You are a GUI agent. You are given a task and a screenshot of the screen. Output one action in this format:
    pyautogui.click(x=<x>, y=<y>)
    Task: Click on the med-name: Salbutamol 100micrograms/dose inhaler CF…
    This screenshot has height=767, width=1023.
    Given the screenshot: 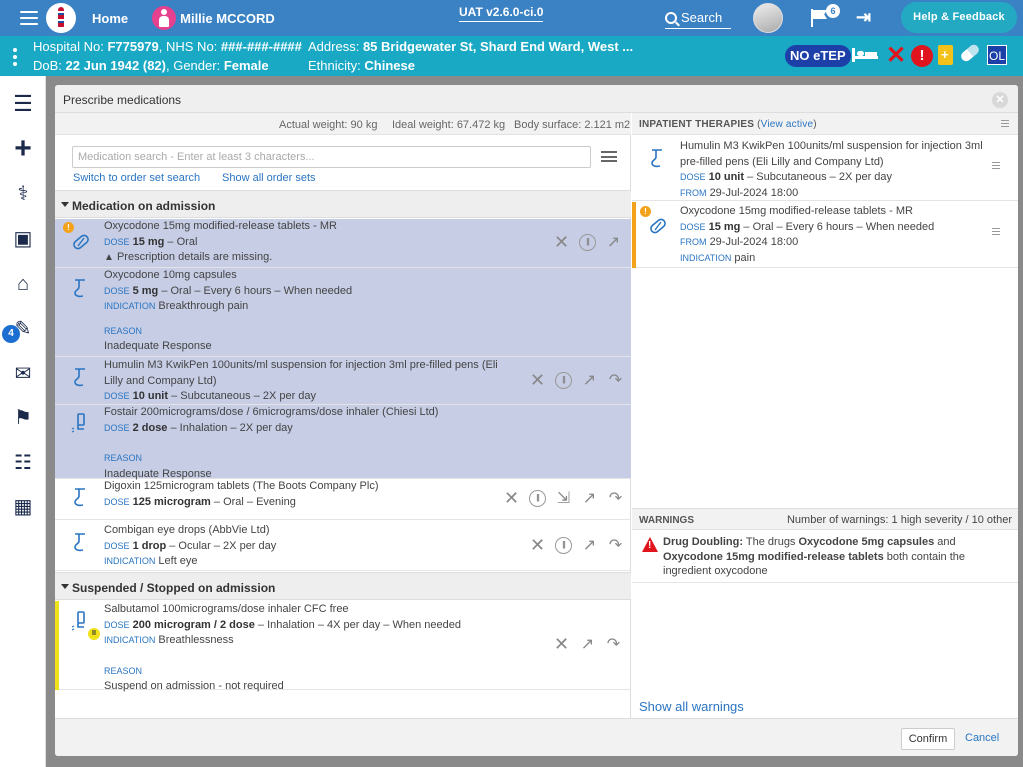 What is the action you would take?
    pyautogui.click(x=226, y=609)
    